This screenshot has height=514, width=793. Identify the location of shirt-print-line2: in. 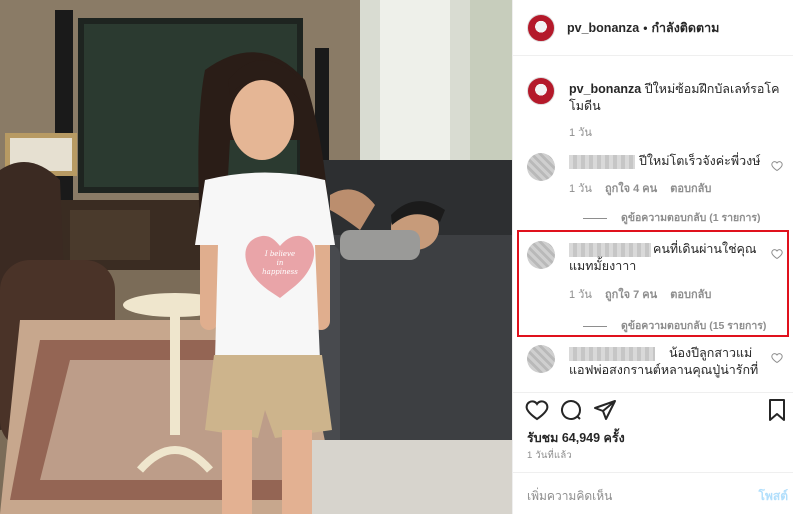
(280, 263).